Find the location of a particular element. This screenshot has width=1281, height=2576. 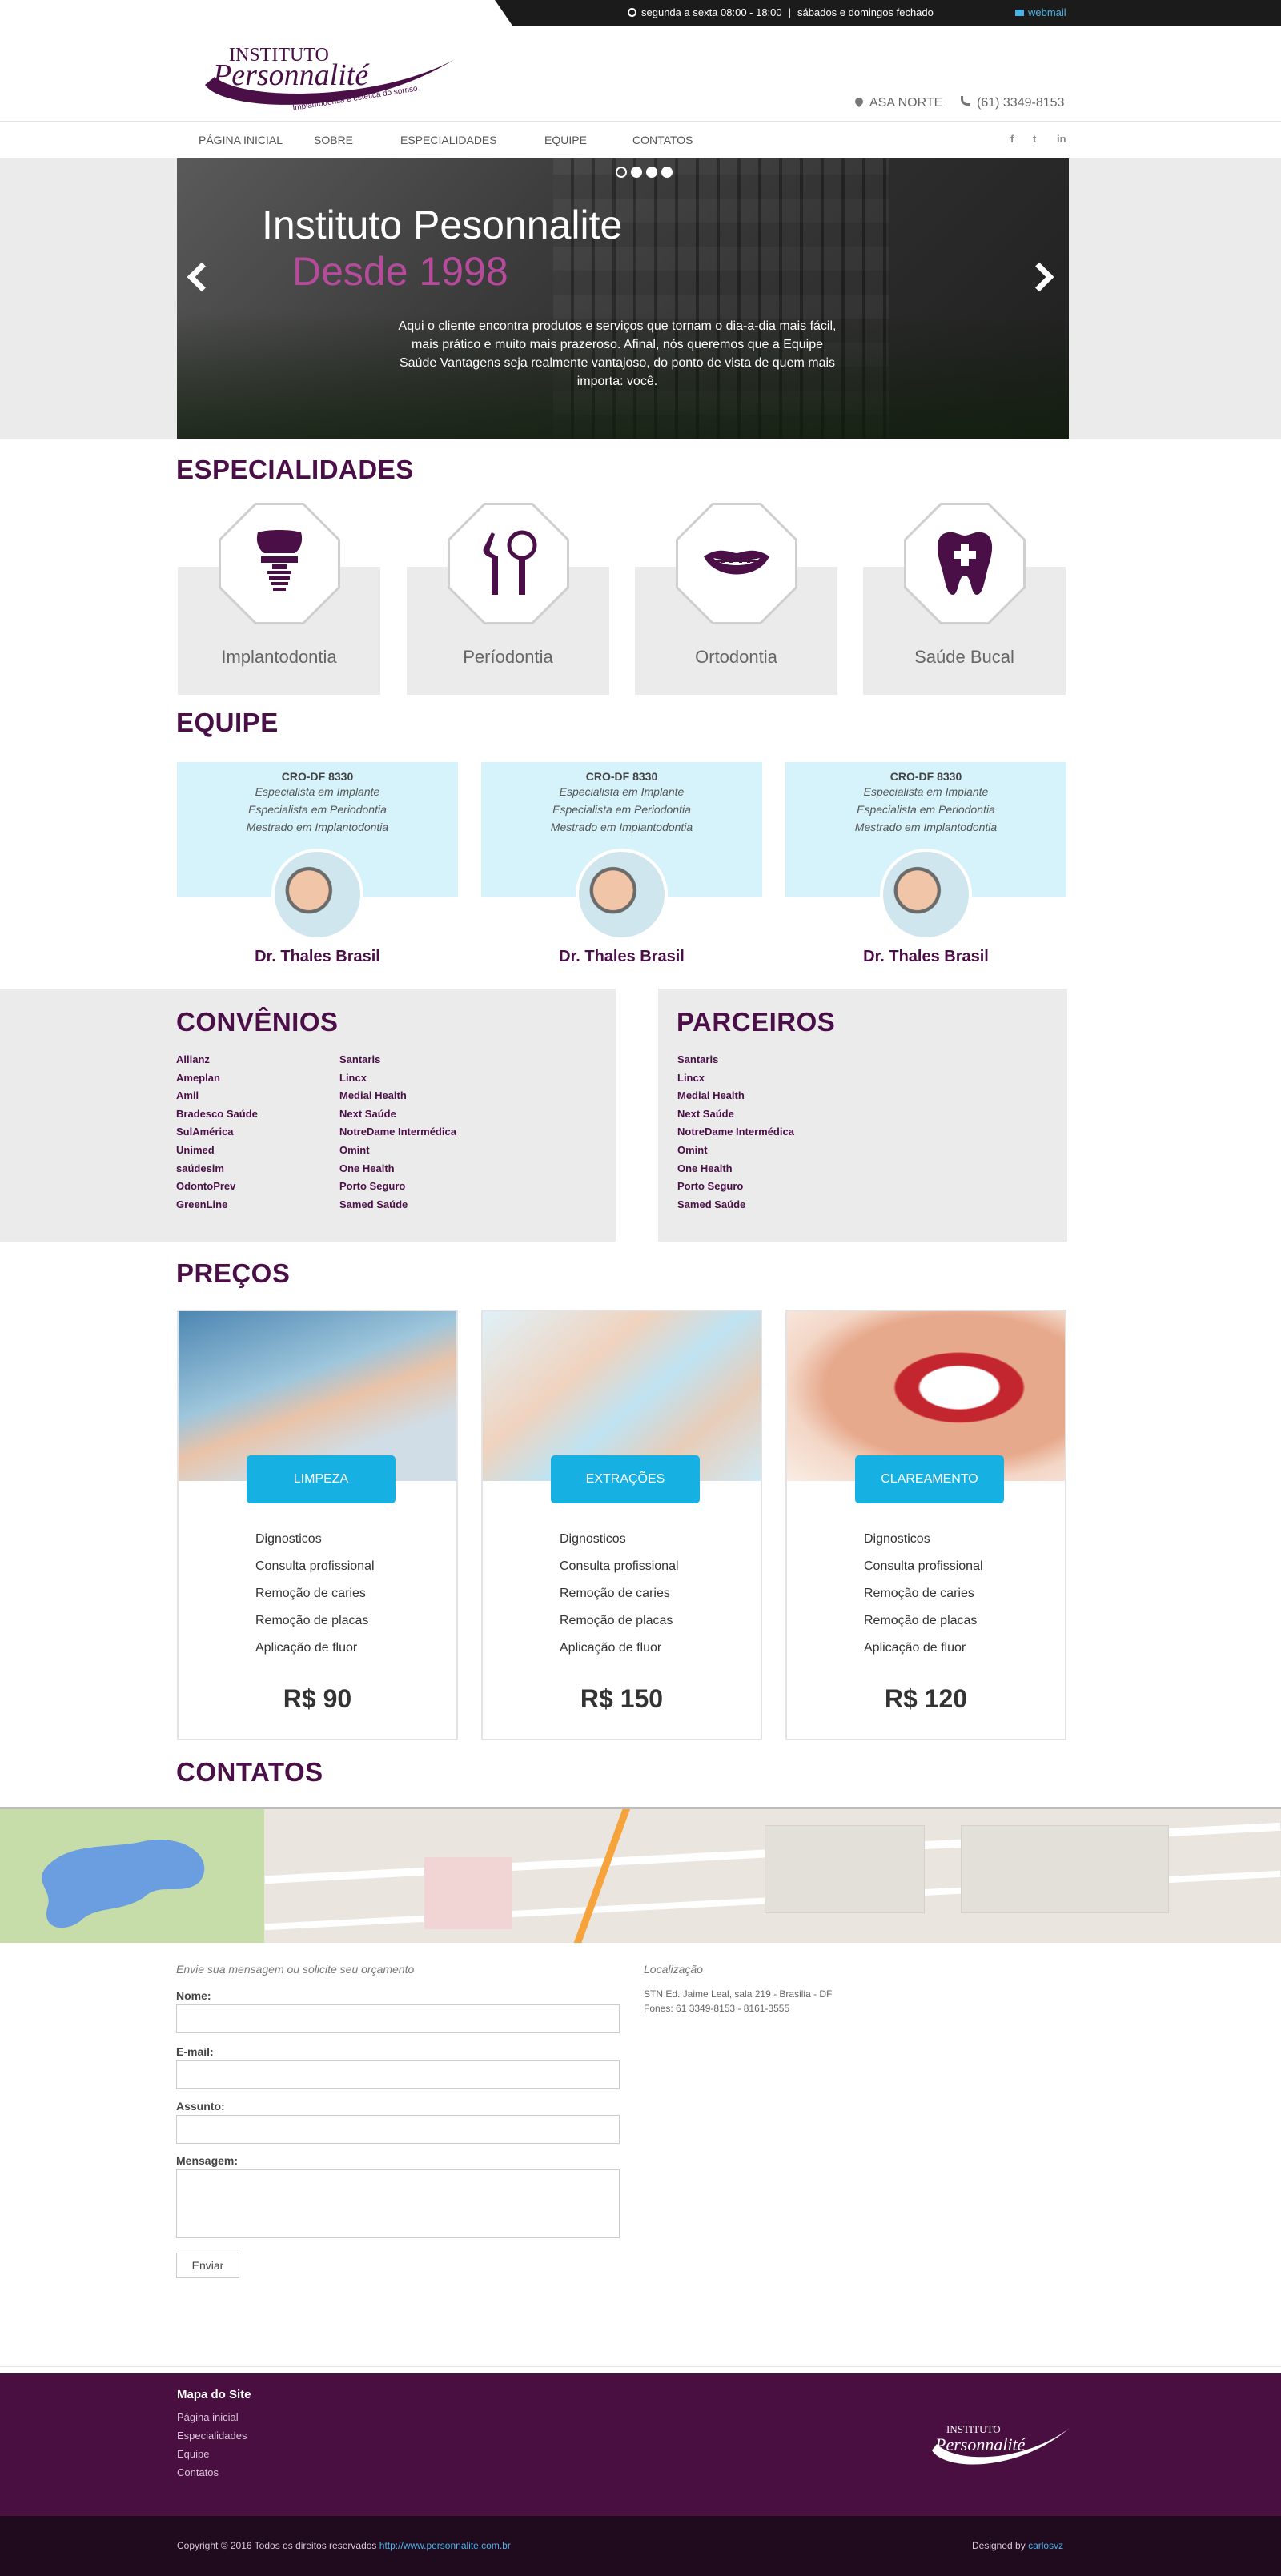

parceiro-item: Omint is located at coordinates (736, 1151).